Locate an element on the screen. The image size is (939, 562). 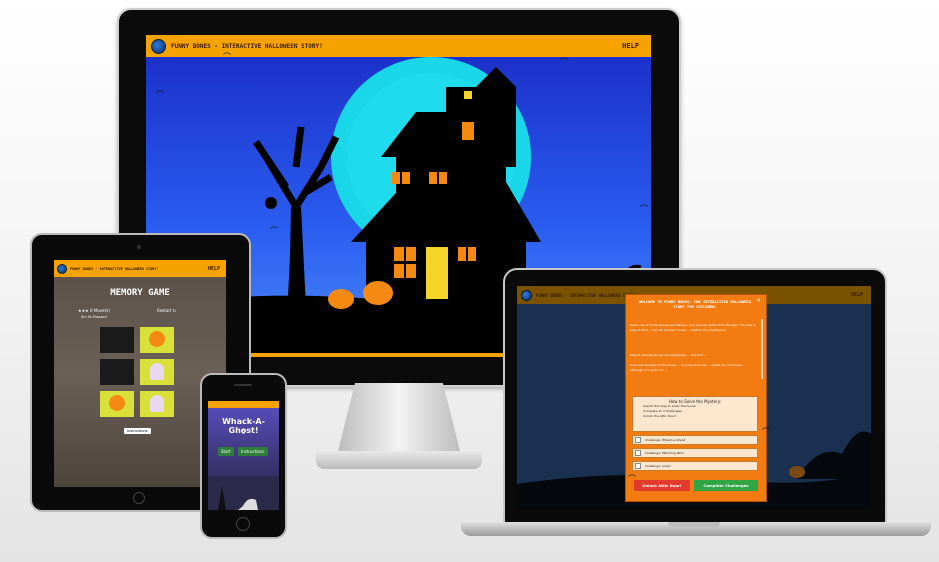
memory-instructions-button: Instructions is located at coordinates (137, 431).